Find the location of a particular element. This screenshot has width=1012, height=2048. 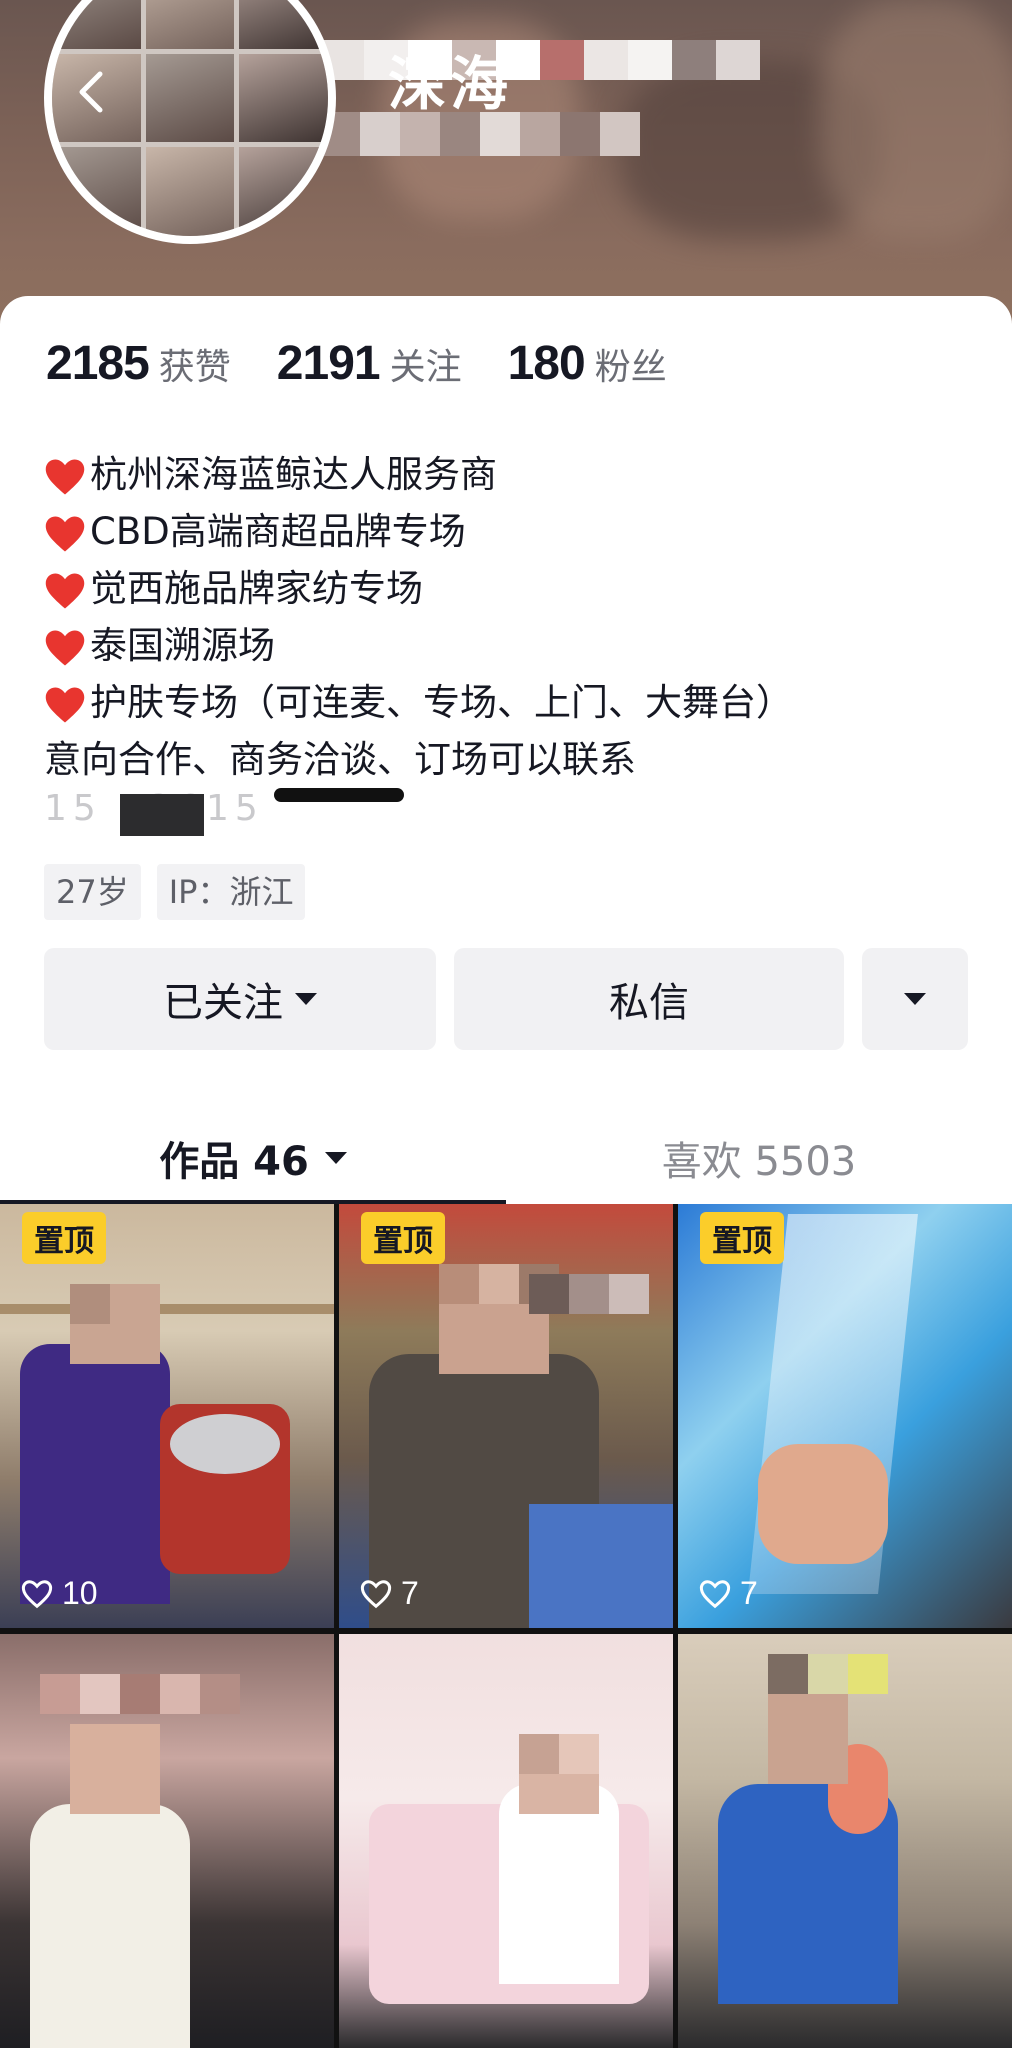

bio-line: 泰国溯源场 is located at coordinates (494, 645).